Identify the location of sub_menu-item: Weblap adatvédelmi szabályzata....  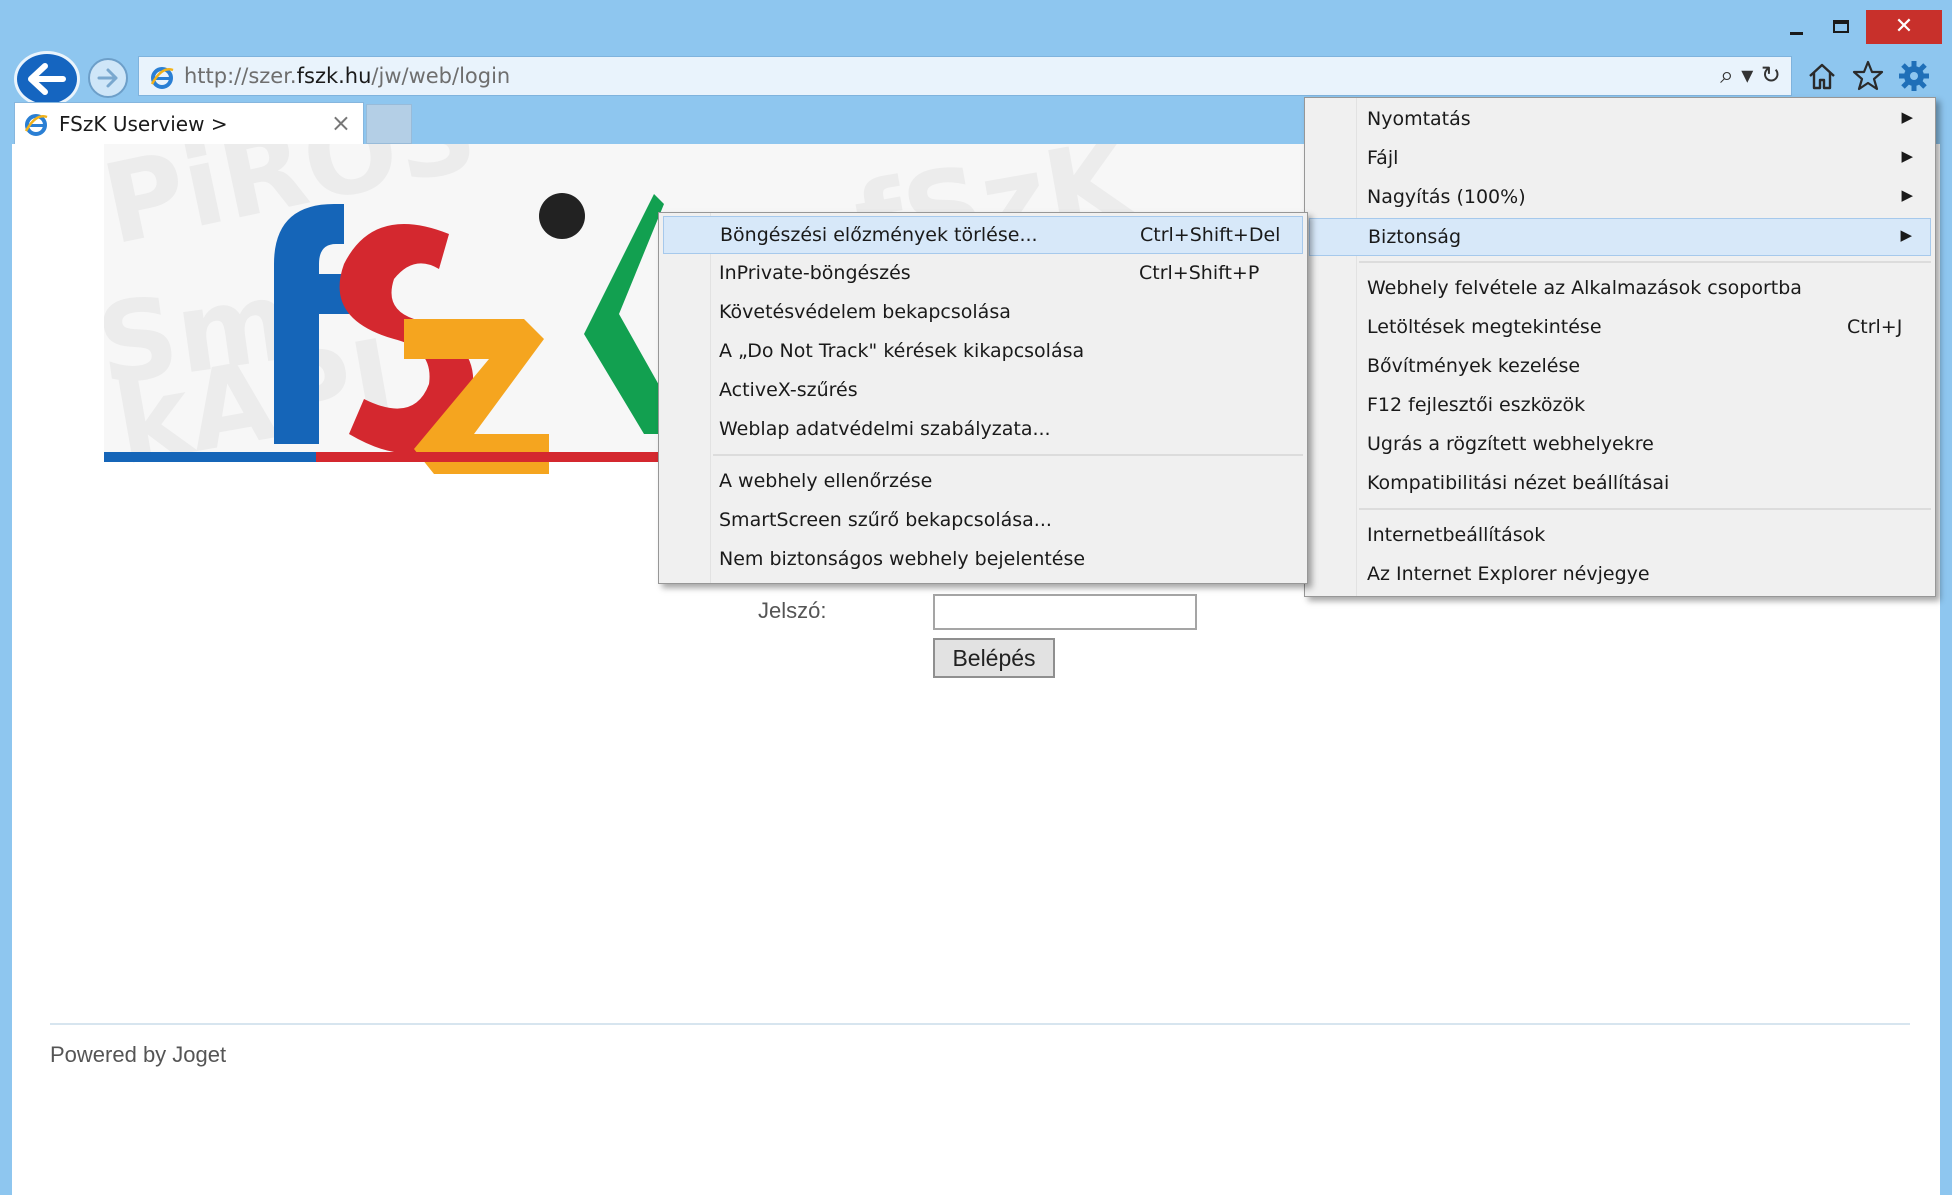
(983, 430).